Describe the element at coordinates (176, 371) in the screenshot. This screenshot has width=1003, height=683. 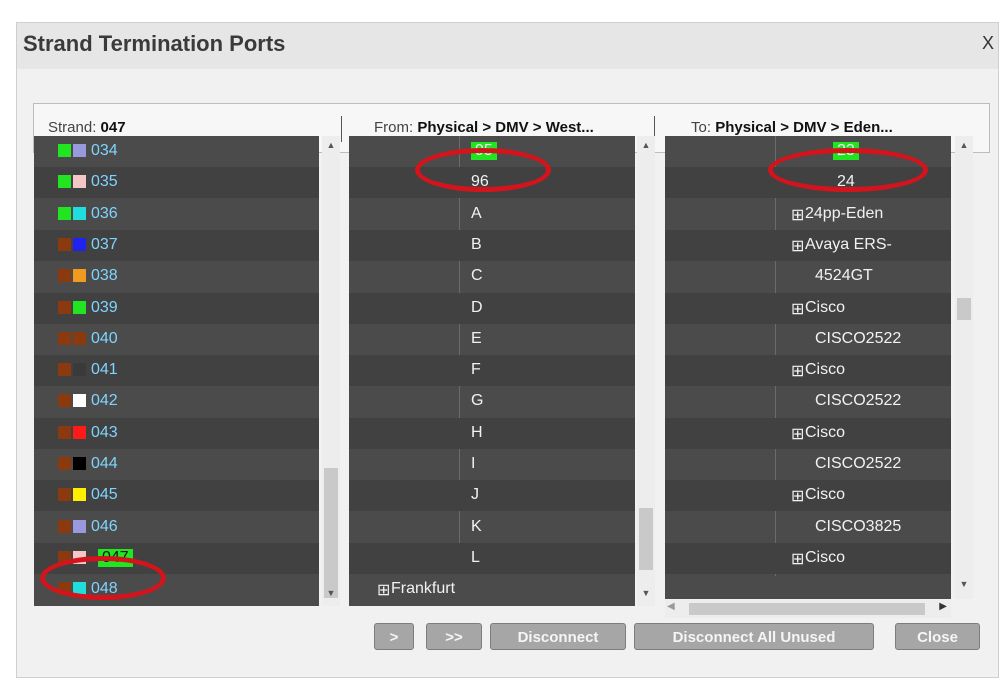
I see `strand-row: 041` at that location.